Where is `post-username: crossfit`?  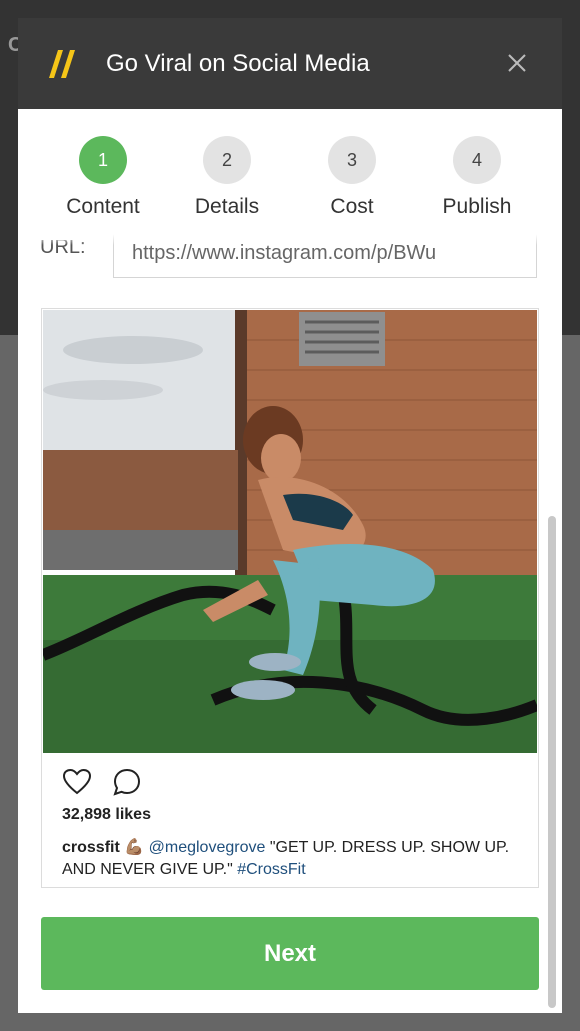 post-username: crossfit is located at coordinates (91, 847).